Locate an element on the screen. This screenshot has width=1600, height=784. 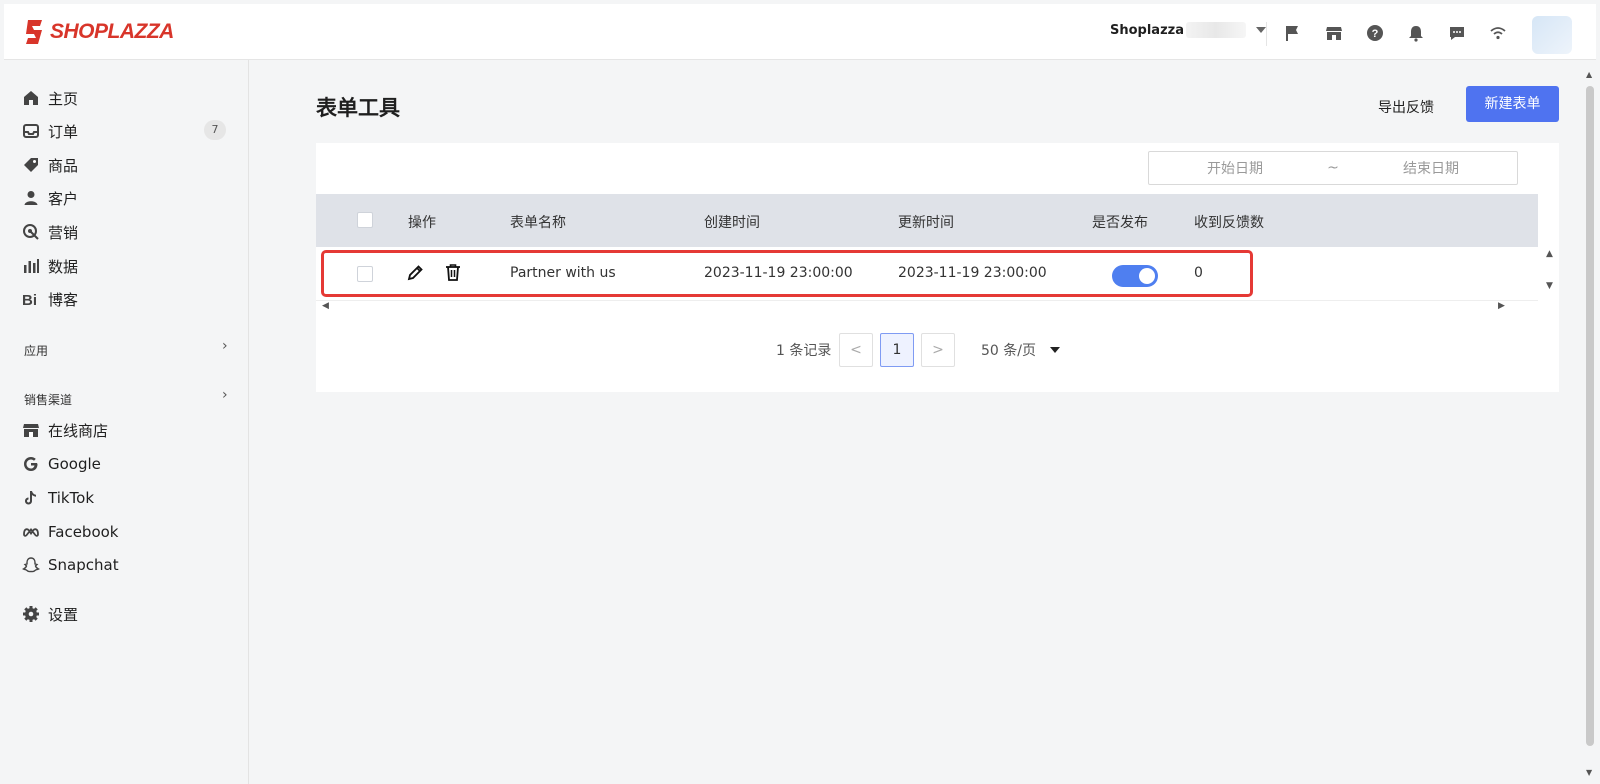
sidebar-item-blog: Bi 博客 is located at coordinates (50, 299).